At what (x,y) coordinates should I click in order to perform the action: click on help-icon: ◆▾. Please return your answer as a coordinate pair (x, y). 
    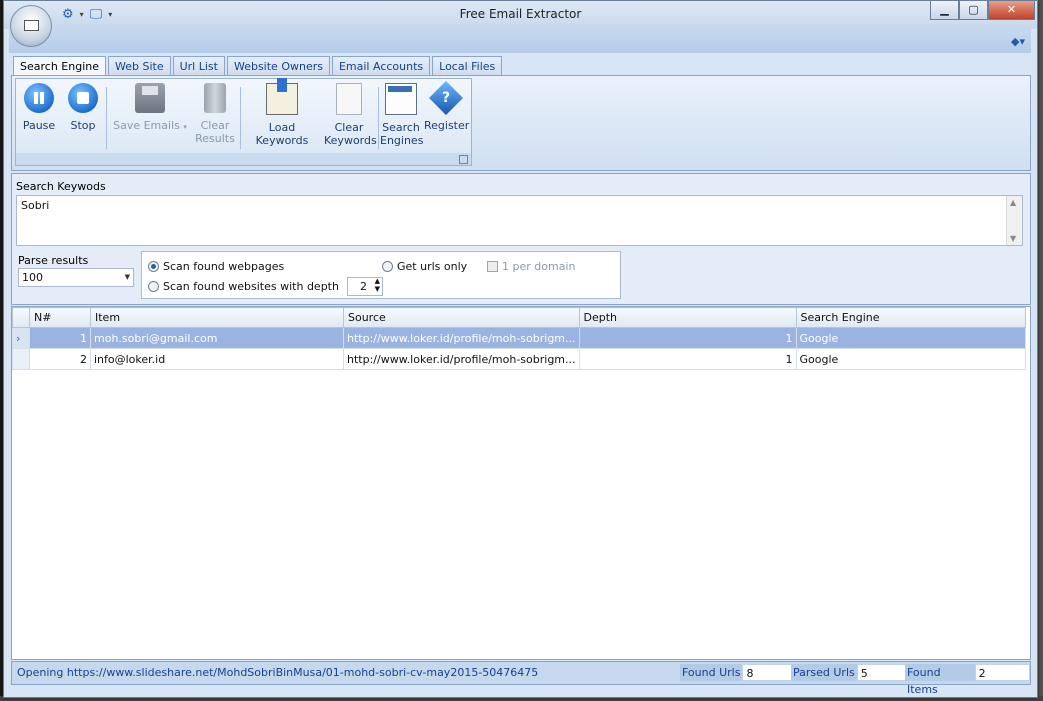
    Looking at the image, I should click on (1018, 41).